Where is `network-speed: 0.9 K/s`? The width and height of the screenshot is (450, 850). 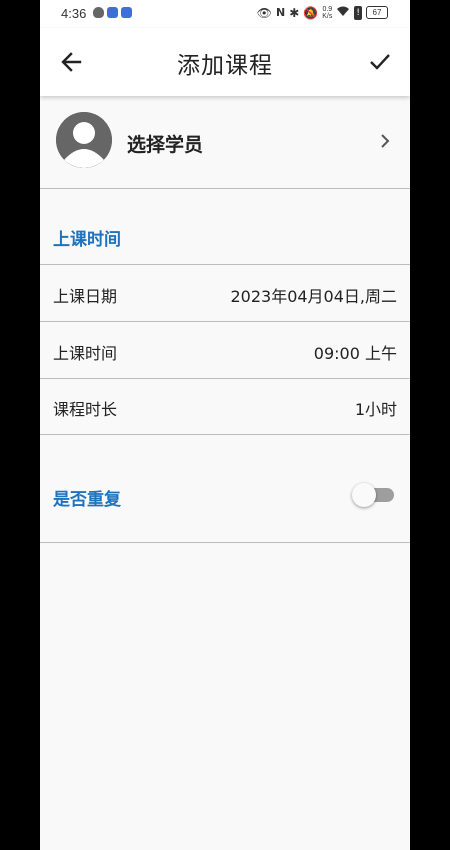 network-speed: 0.9 K/s is located at coordinates (327, 13).